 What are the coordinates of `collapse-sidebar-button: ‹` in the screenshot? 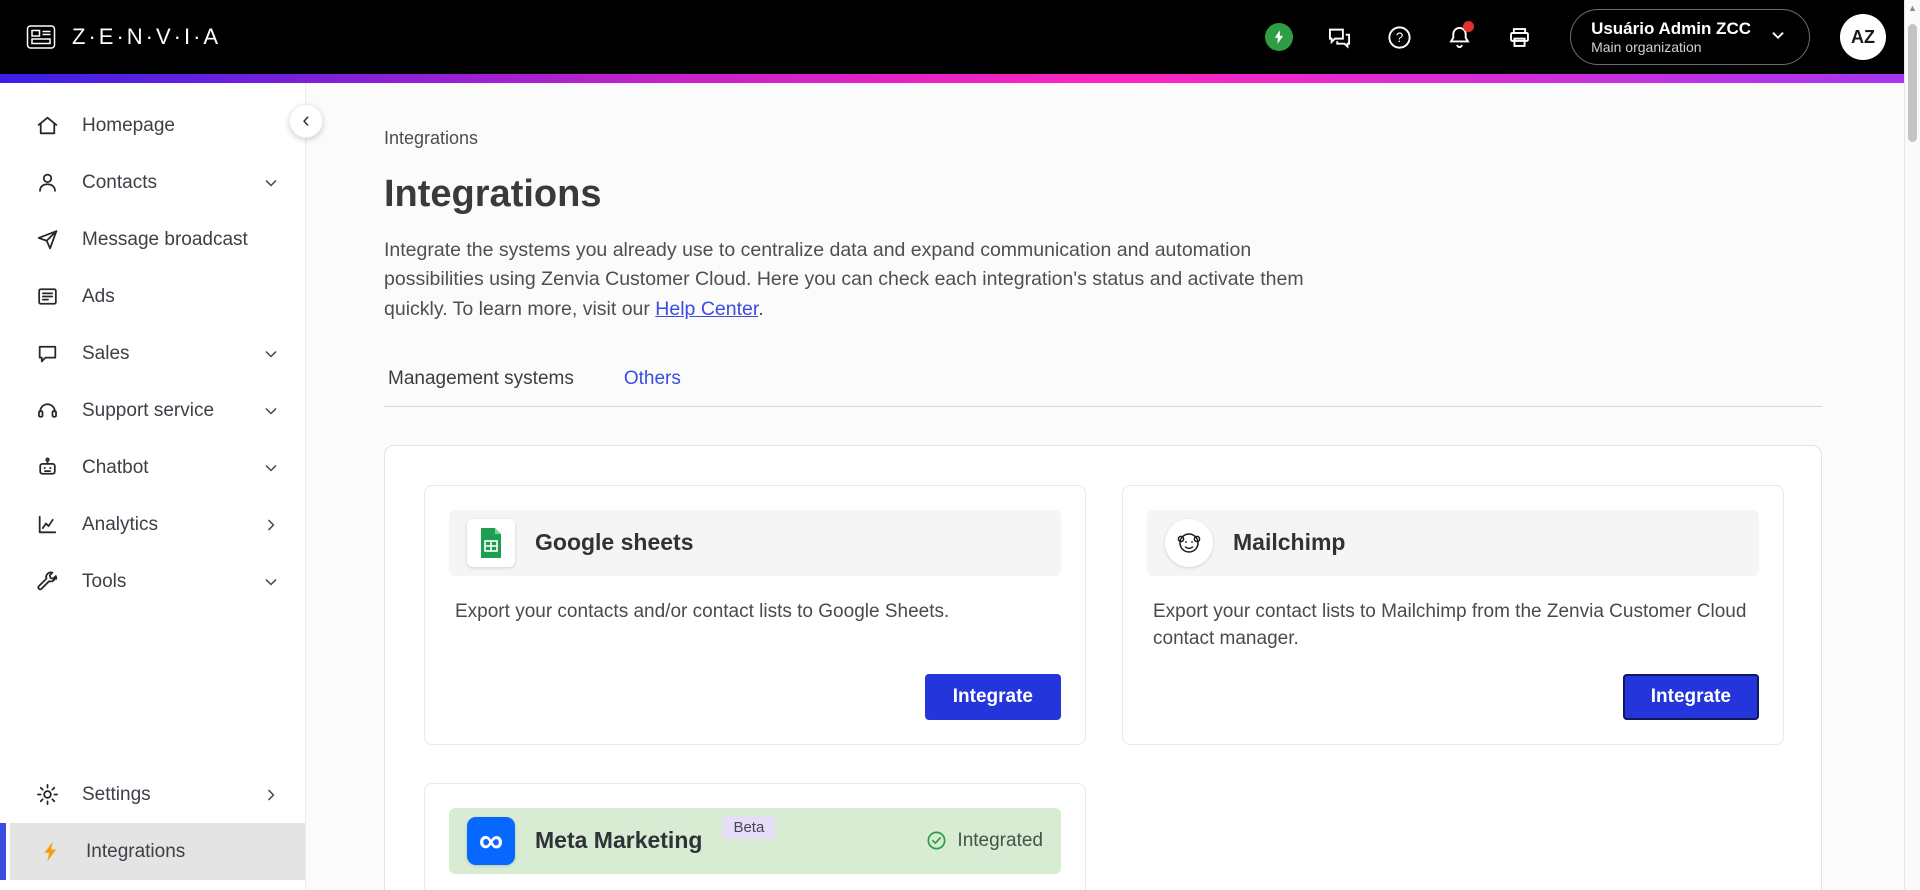 It's located at (306, 121).